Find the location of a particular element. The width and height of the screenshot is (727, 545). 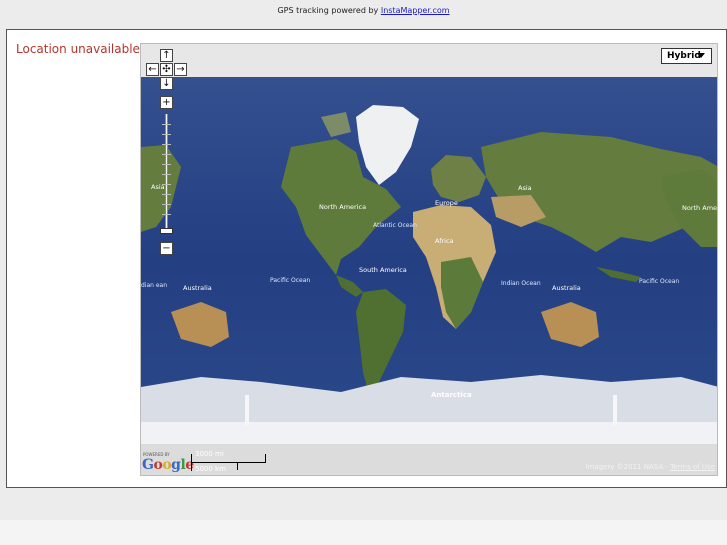

map-copyright: Imagery ©2011 NASA - Terms of Use is located at coordinates (650, 467).